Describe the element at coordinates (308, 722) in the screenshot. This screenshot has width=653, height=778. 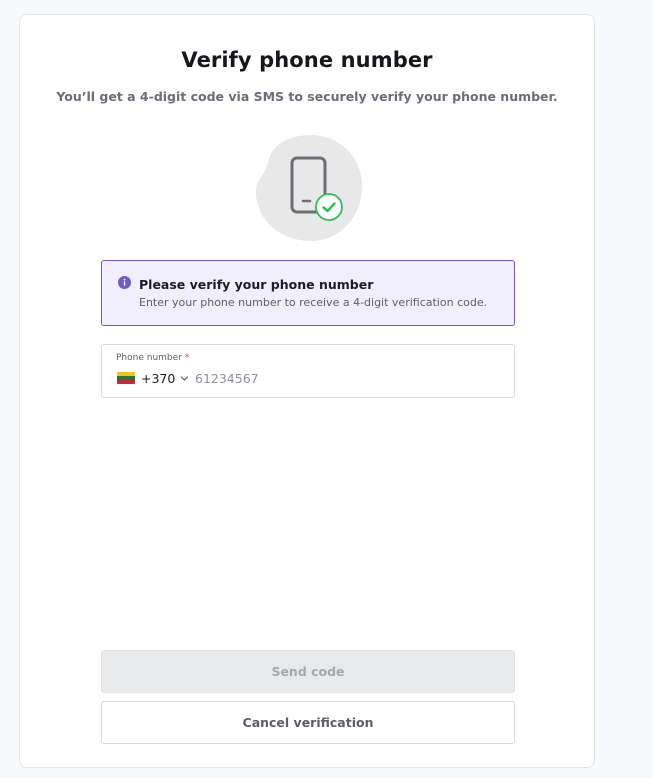
I see `cancel-verification-button: Cancel verification` at that location.